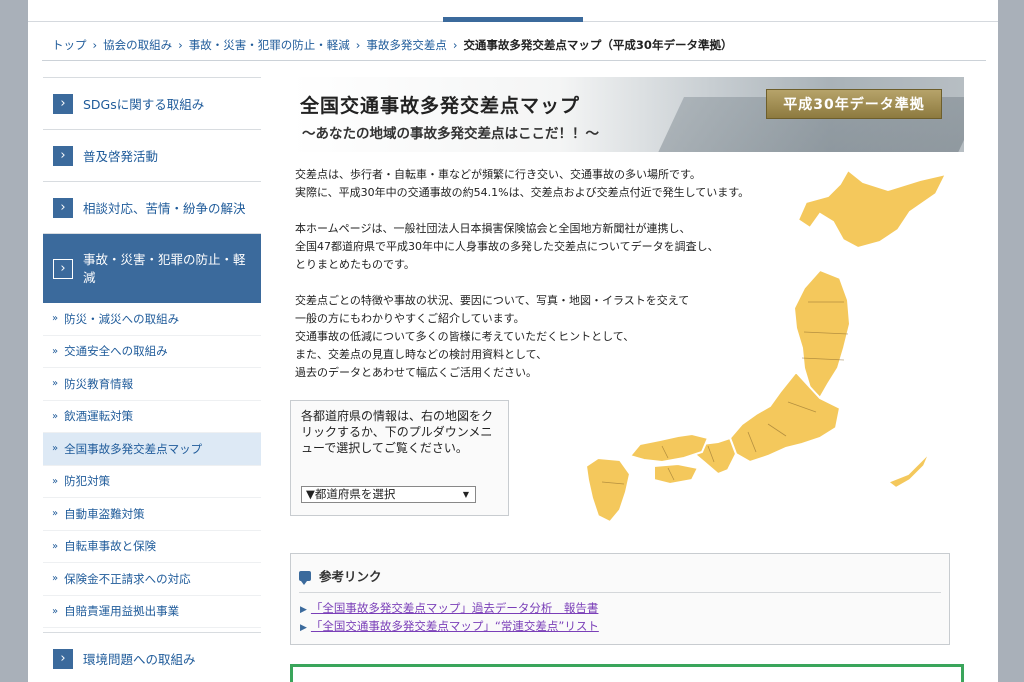  Describe the element at coordinates (908, 470) in the screenshot. I see `map-region-okinawa` at that location.